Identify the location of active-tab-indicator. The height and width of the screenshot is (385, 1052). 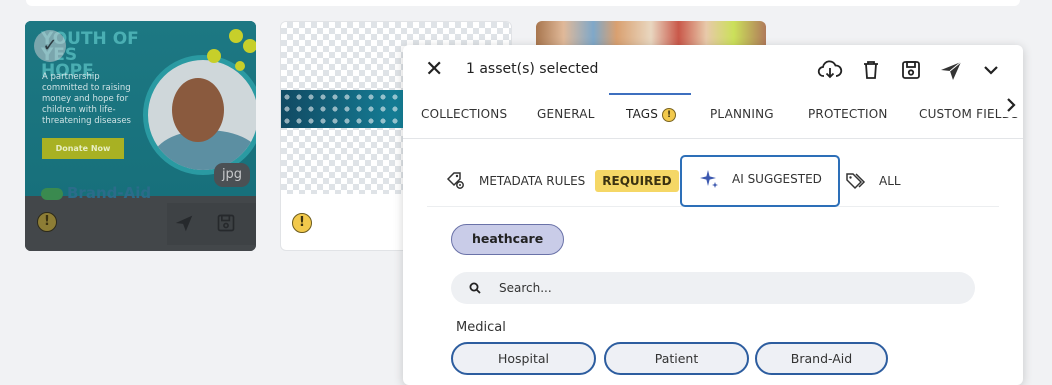
(650, 94).